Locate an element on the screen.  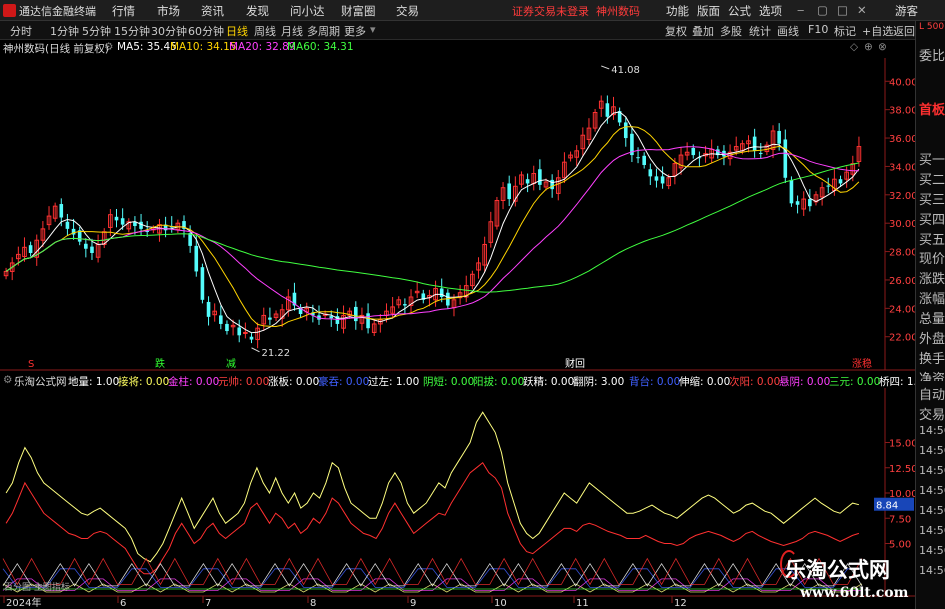
settings-gear-icon: ⚙ is located at coordinates (108, 47).